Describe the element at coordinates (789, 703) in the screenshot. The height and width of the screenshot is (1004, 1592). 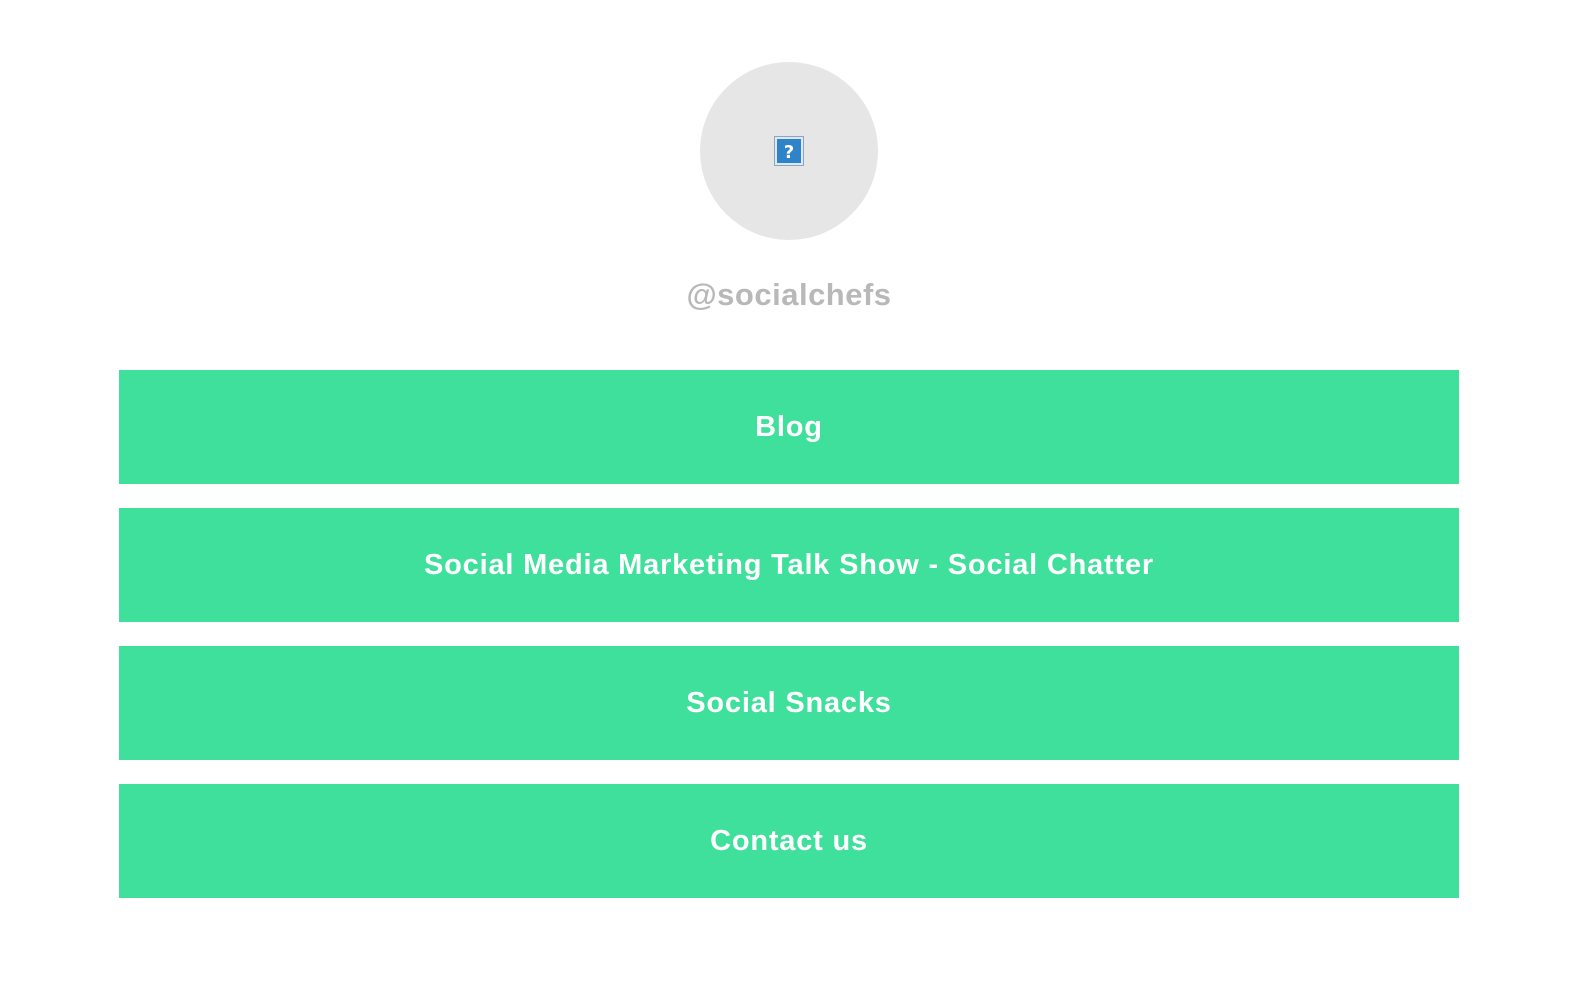
I see `social-snacks-link-button: Social Snacks` at that location.